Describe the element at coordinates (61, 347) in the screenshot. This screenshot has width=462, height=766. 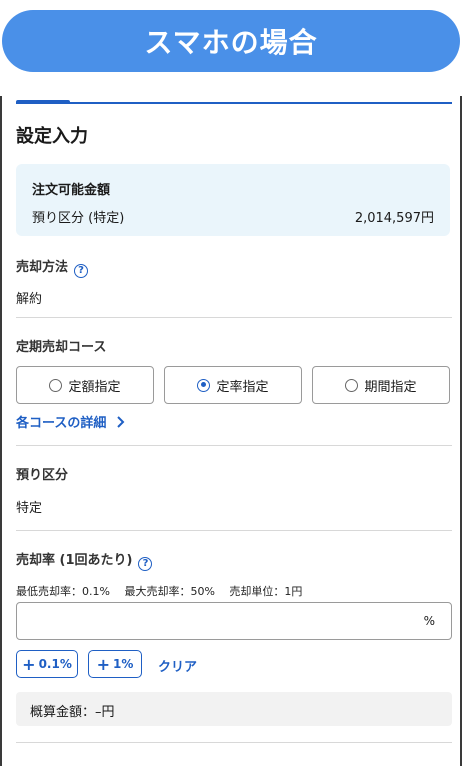
I see `course-label: 定期売却コース` at that location.